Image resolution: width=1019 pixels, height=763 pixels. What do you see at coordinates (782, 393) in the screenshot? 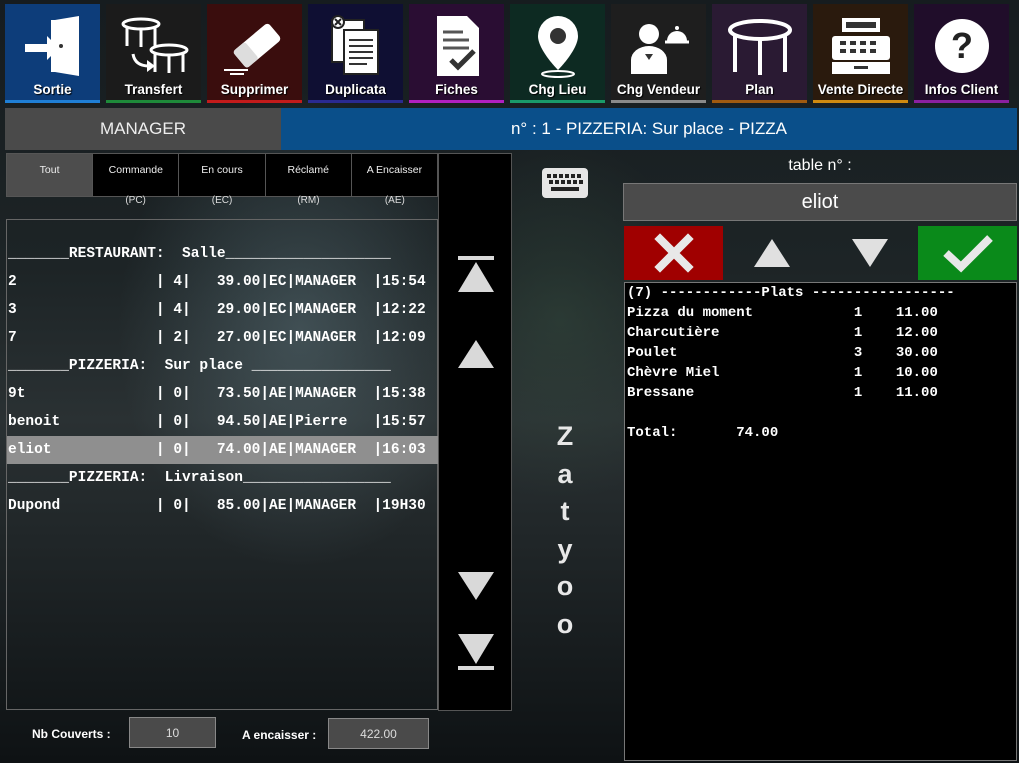
I see `ticket-line: Bressane 1 11.00` at bounding box center [782, 393].